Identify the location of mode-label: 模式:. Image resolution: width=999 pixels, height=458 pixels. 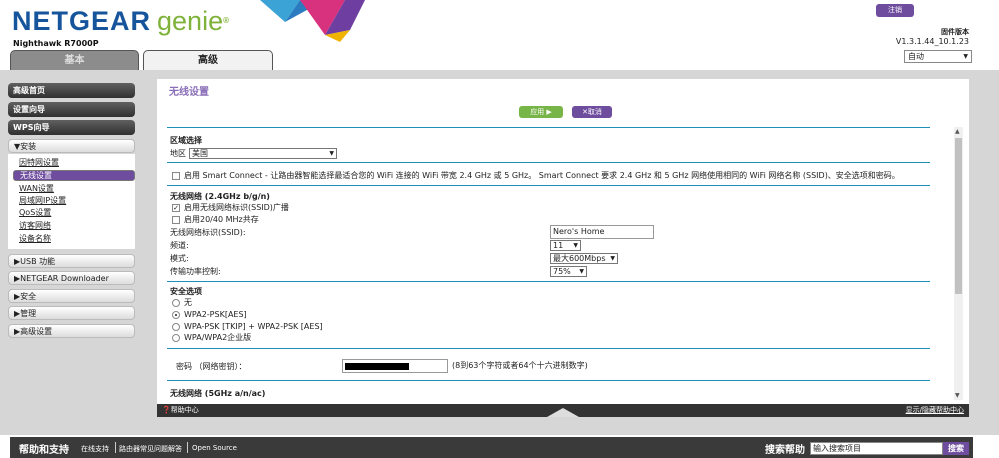
(179, 258).